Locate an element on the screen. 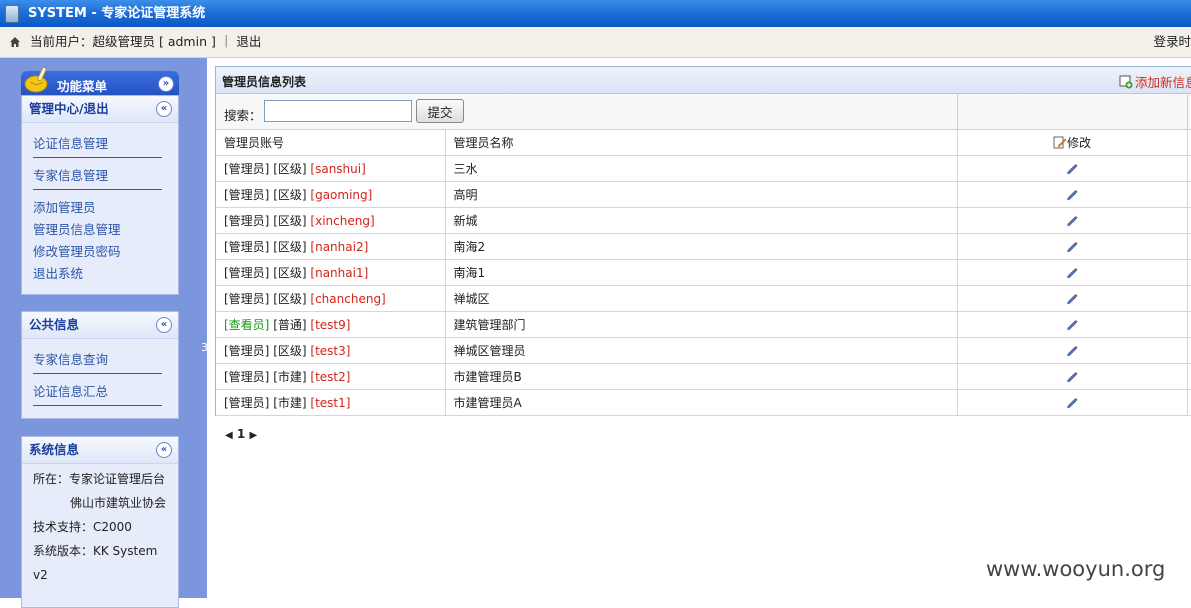 The height and width of the screenshot is (608, 1191). current-page-number: 1 is located at coordinates (241, 434).